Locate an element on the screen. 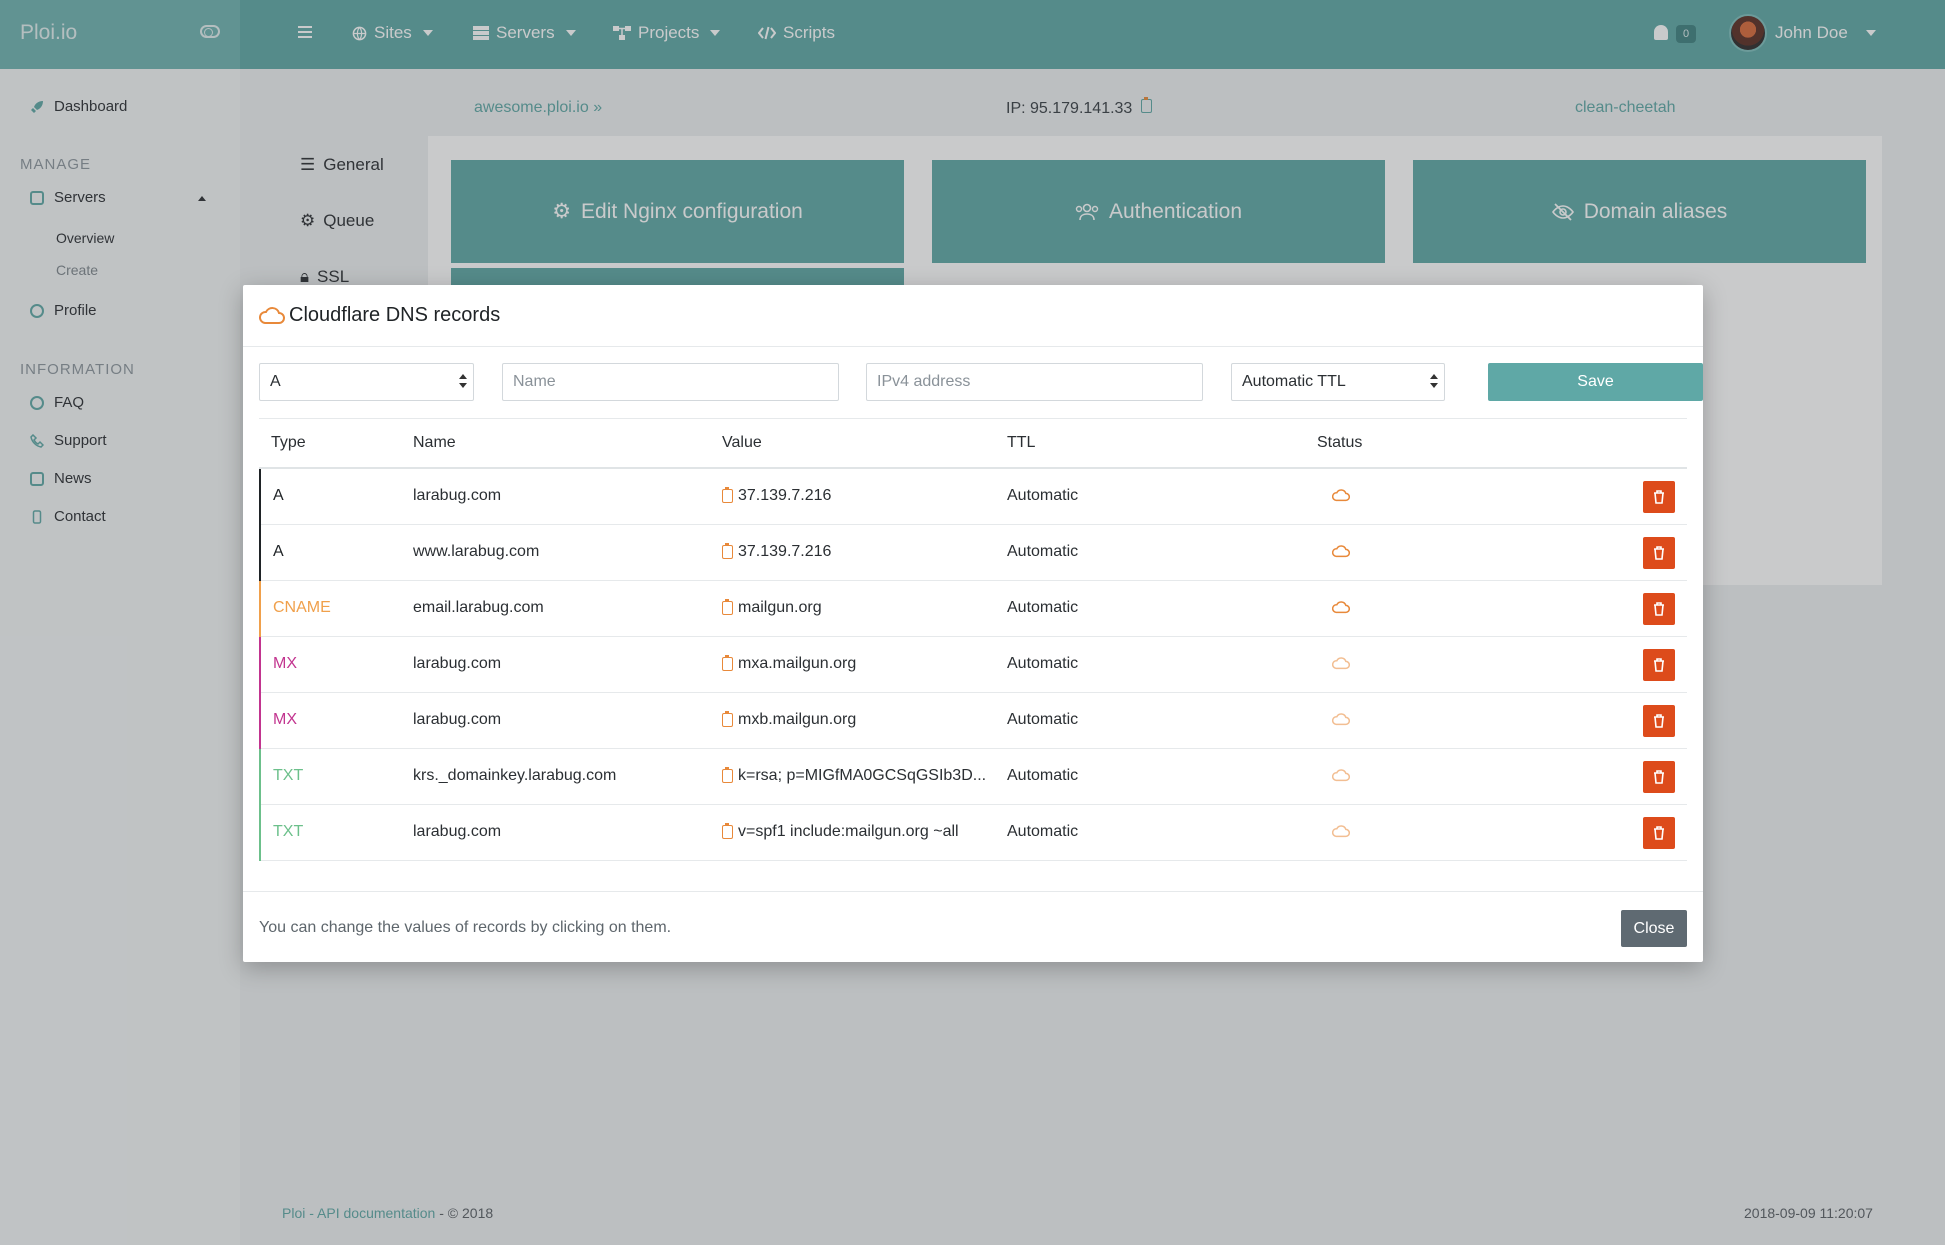 This screenshot has height=1245, width=1945. record-type-select: A is located at coordinates (366, 382).